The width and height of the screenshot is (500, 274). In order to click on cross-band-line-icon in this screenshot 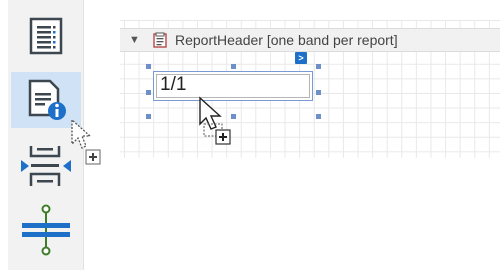, I will do `click(46, 230)`.